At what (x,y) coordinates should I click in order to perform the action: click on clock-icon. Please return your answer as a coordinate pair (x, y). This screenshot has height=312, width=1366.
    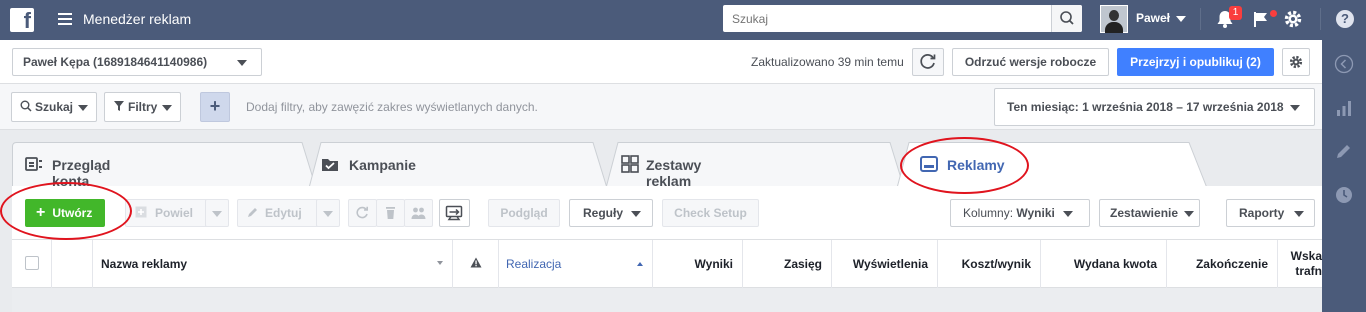
    Looking at the image, I should click on (1344, 195).